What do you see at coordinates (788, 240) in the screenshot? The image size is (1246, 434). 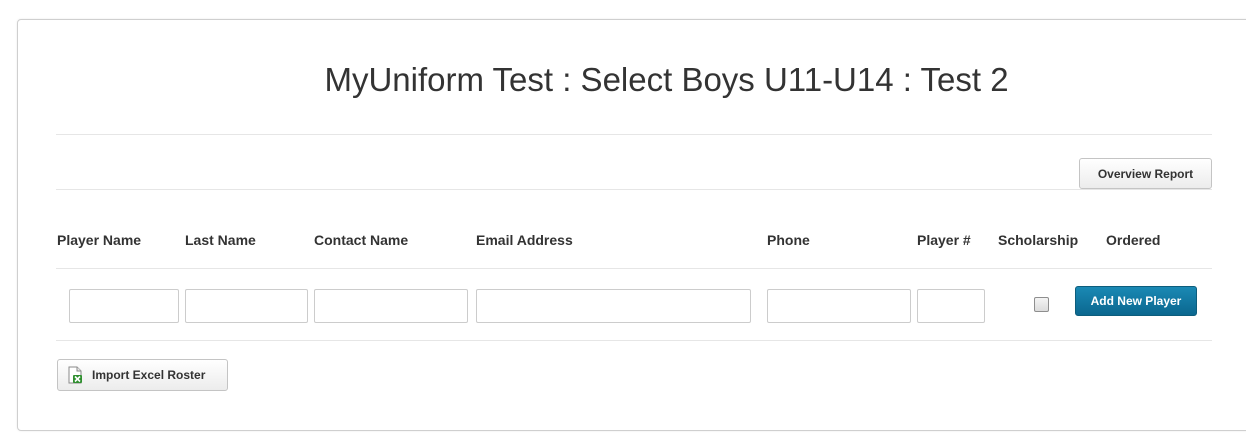 I see `column-header-phone: Phone` at bounding box center [788, 240].